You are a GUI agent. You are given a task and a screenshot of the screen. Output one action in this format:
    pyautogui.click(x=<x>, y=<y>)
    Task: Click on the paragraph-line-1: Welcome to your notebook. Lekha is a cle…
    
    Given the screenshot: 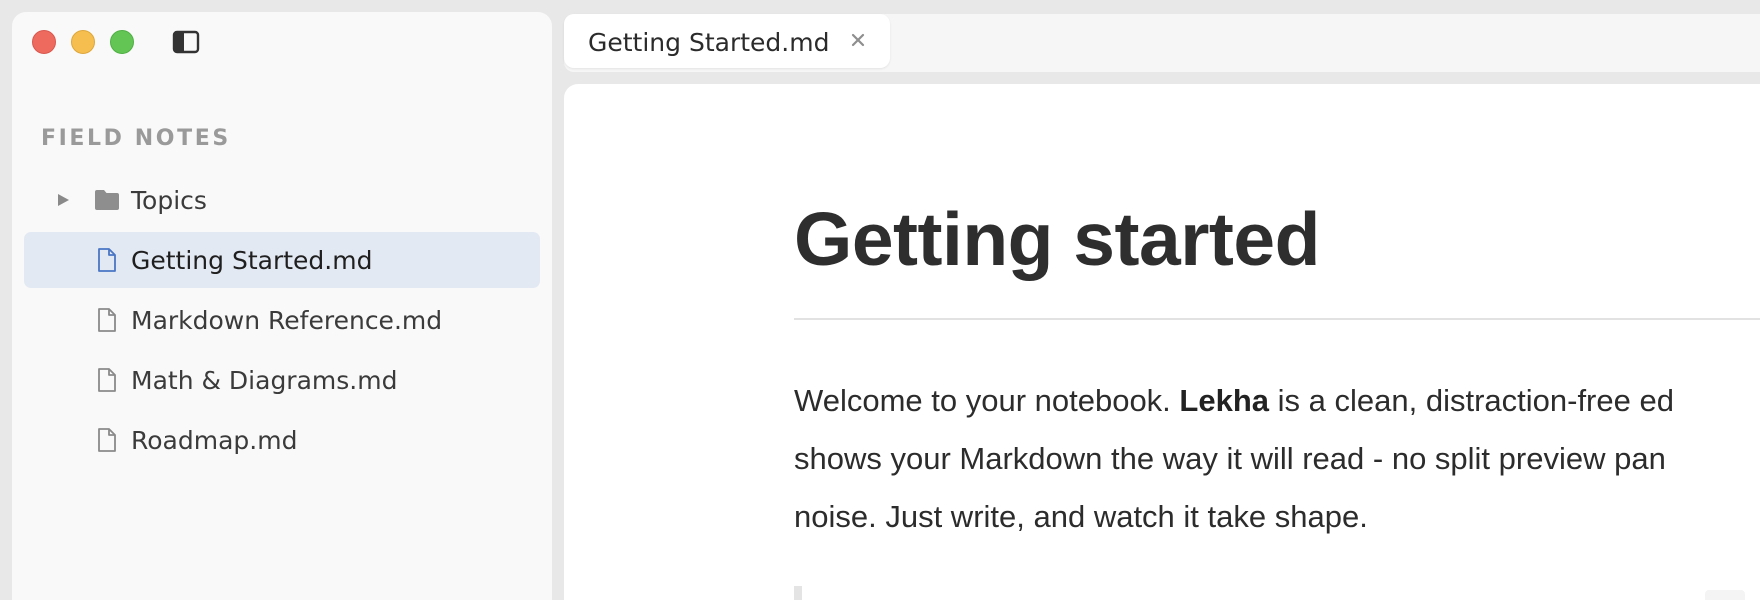 What is the action you would take?
    pyautogui.click(x=1277, y=401)
    